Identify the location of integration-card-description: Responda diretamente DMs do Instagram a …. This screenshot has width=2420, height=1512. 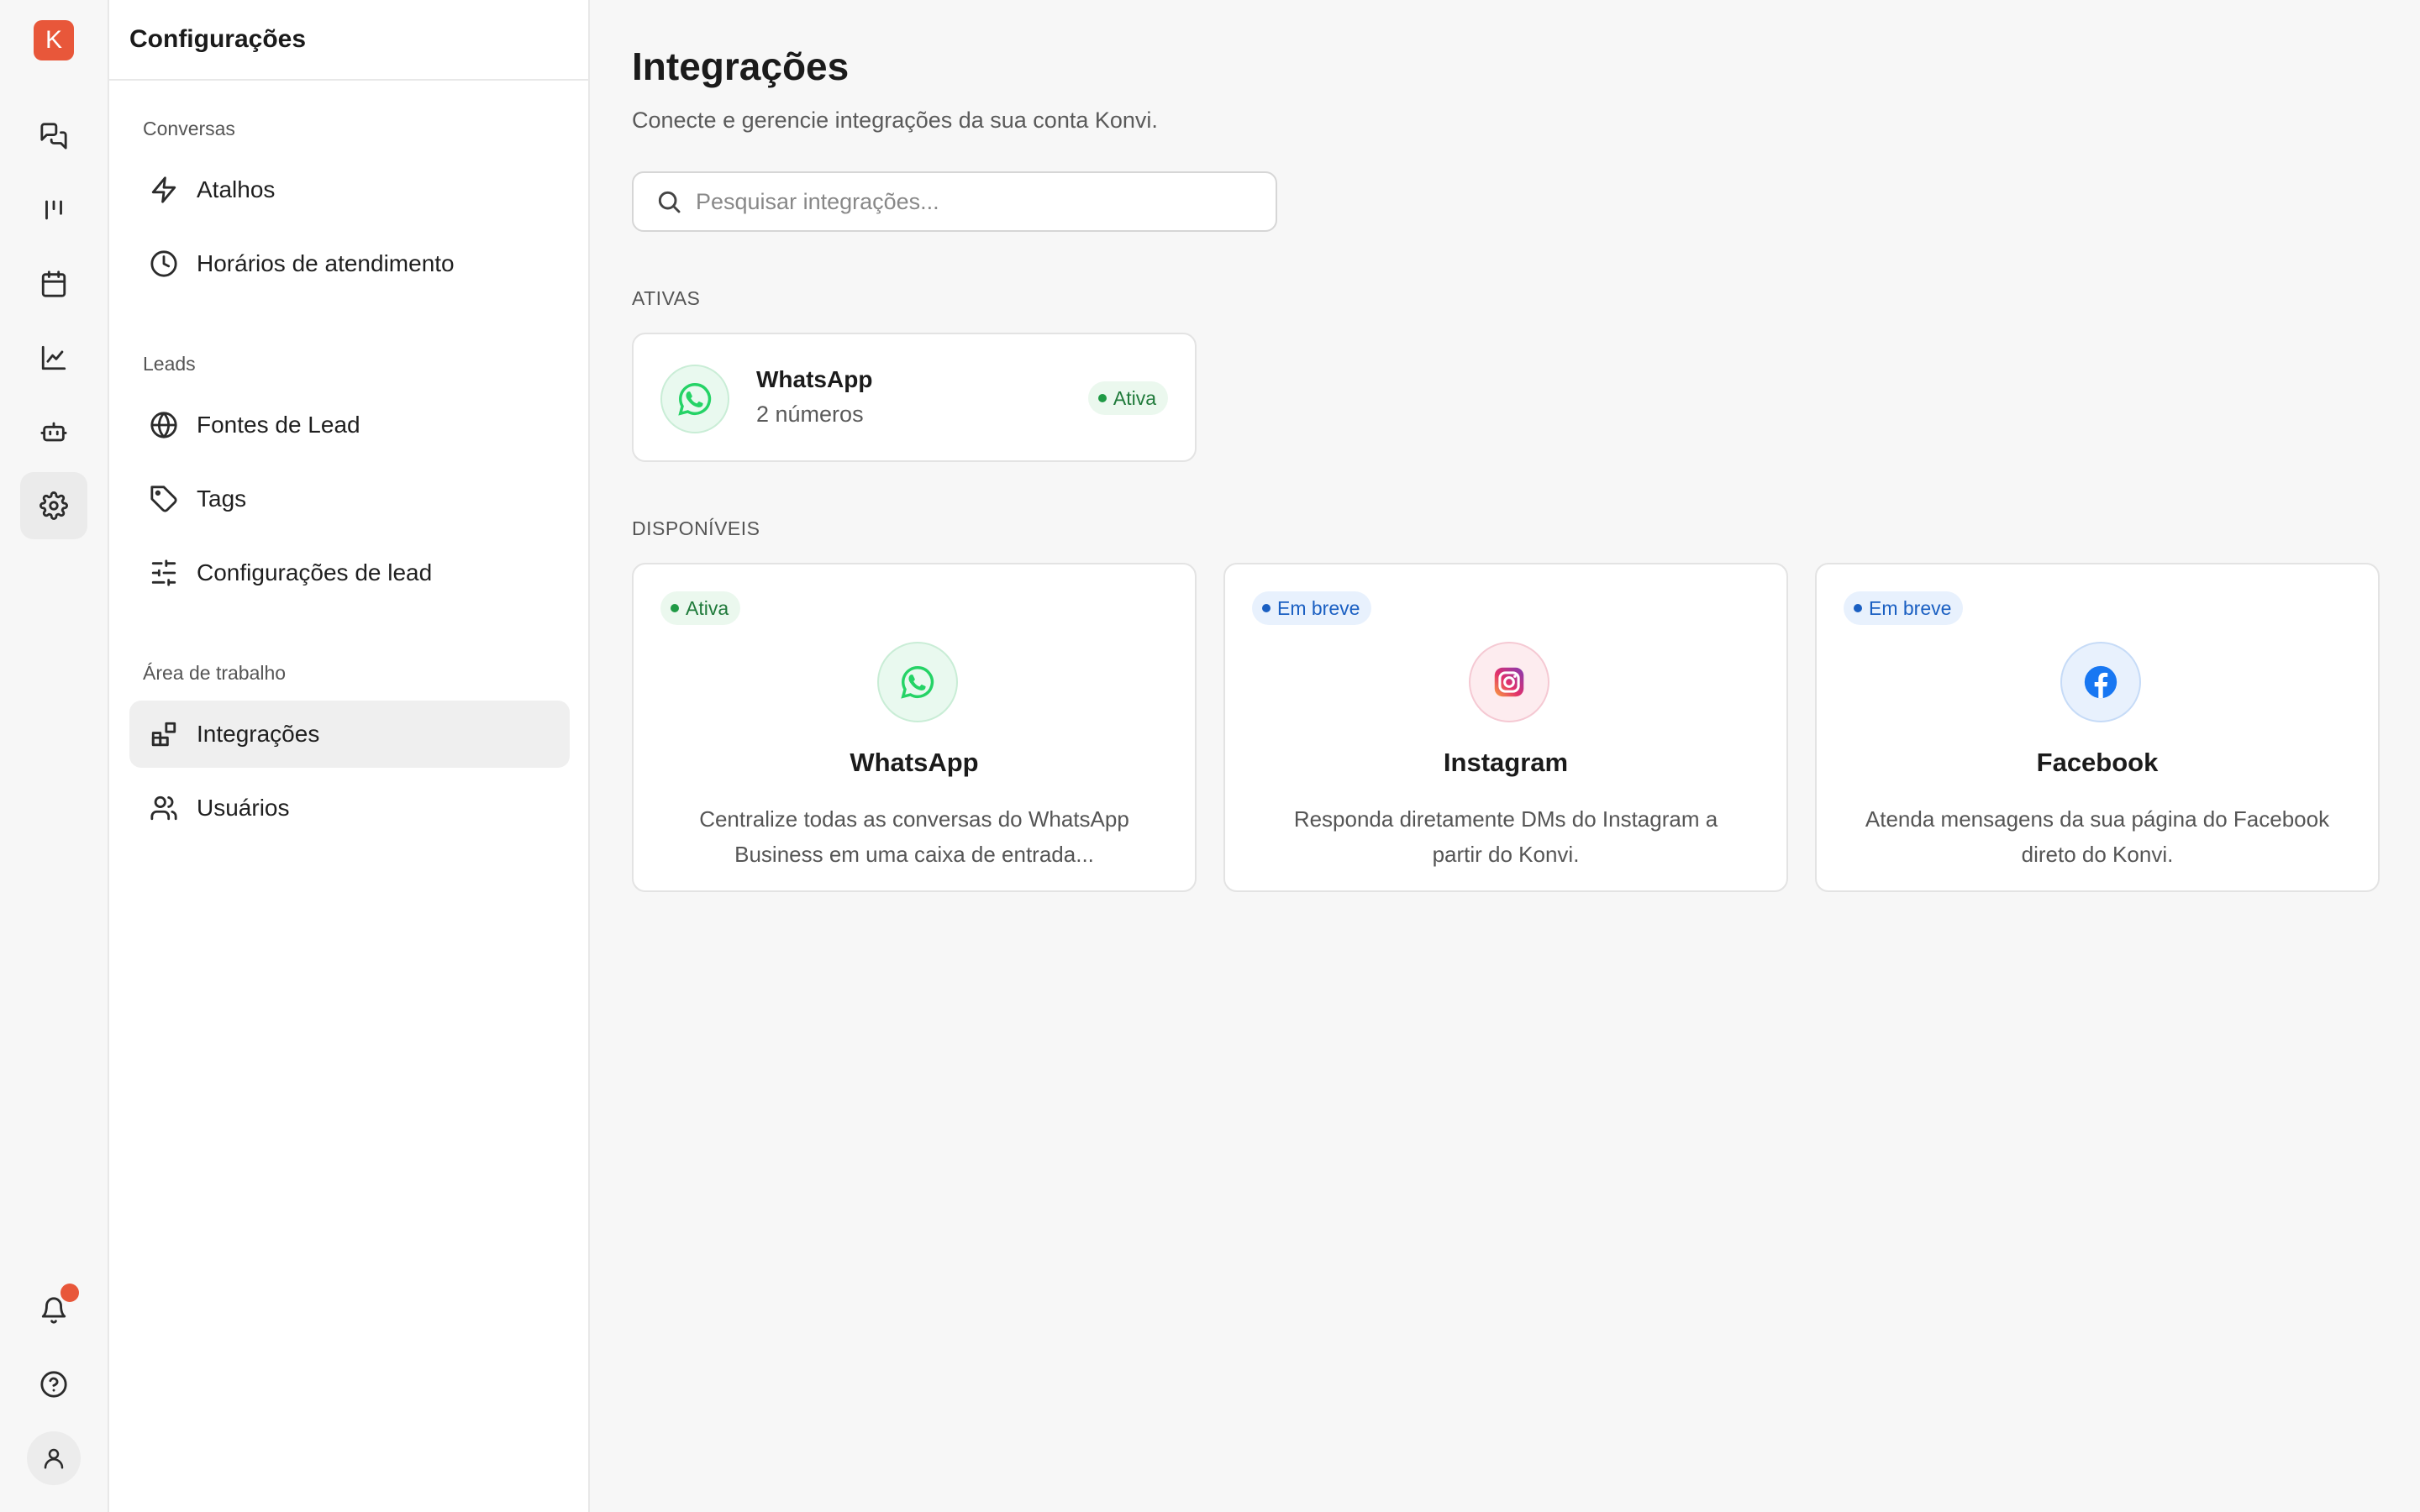
(1505, 836).